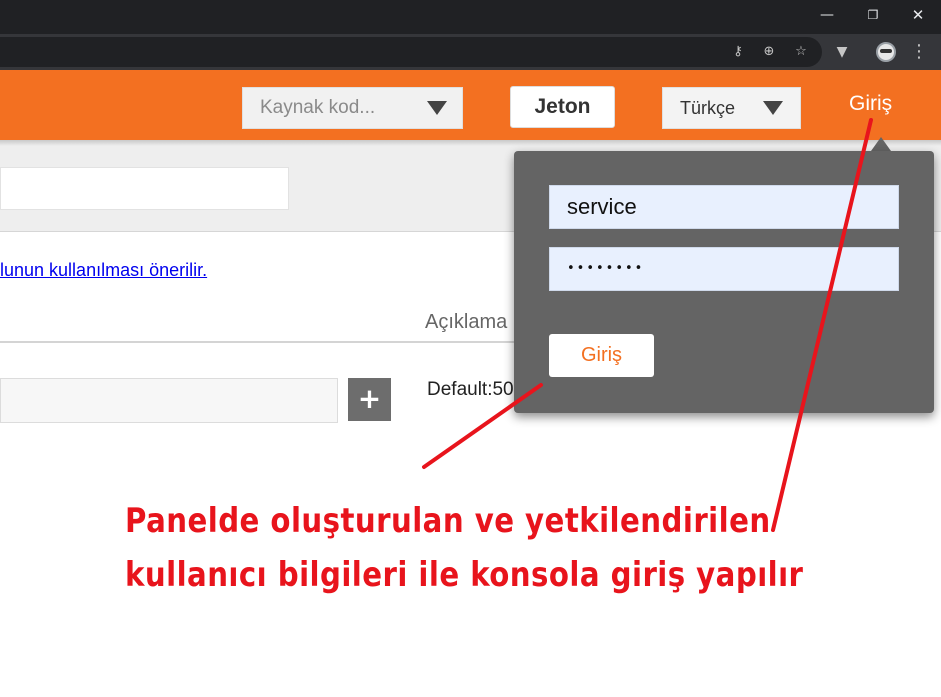  Describe the element at coordinates (801, 52) in the screenshot. I see `star-icon: ☆` at that location.